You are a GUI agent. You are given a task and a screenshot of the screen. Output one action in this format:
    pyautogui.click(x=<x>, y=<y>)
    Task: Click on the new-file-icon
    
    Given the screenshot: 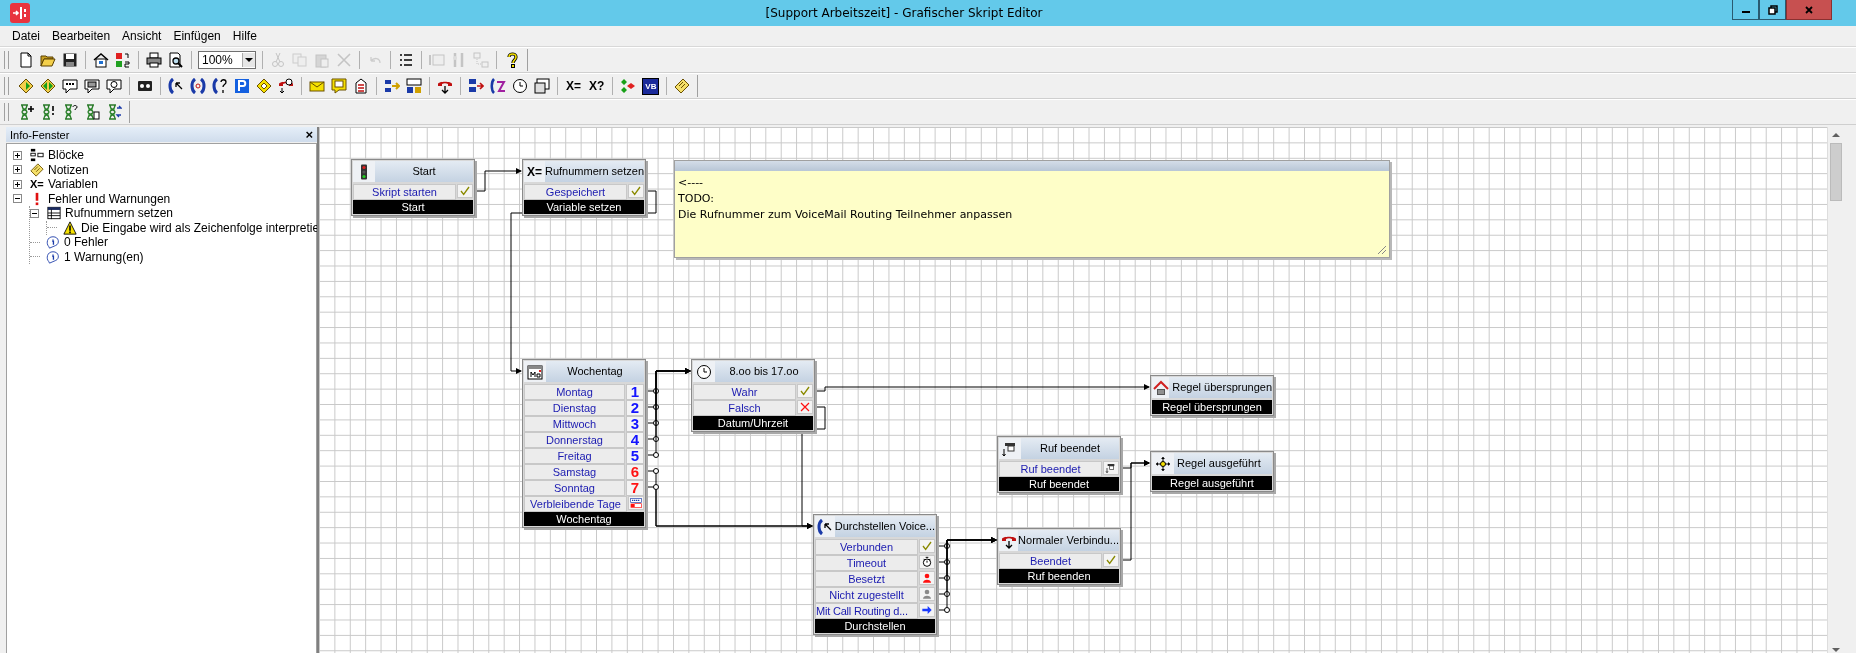 What is the action you would take?
    pyautogui.click(x=26, y=60)
    